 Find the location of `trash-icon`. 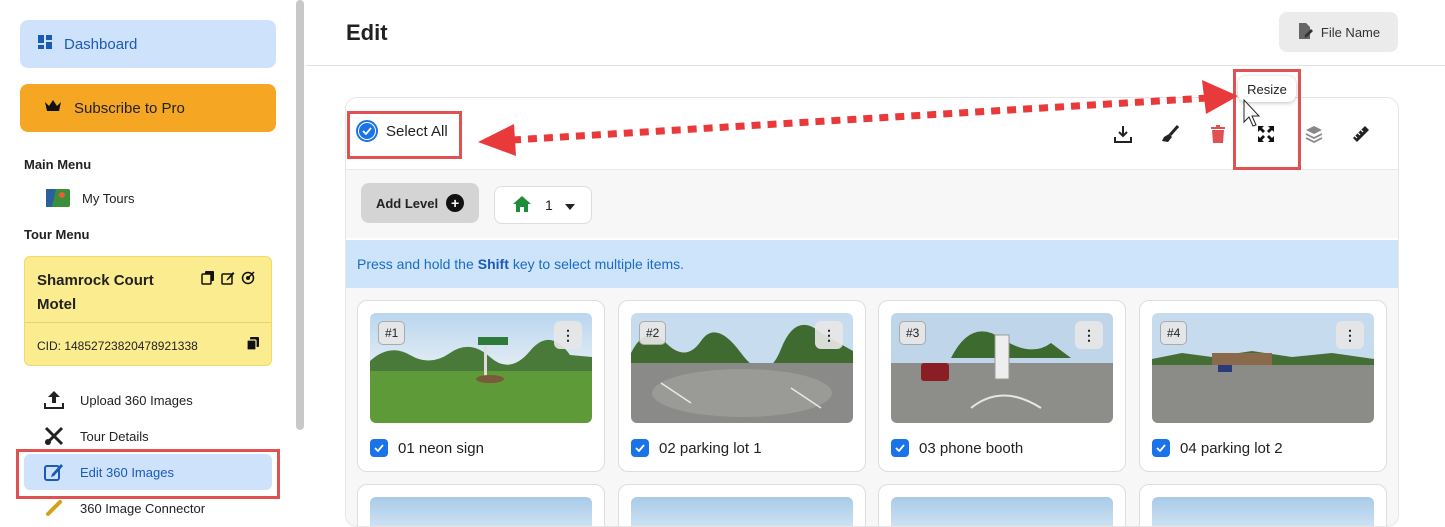

trash-icon is located at coordinates (1218, 134).